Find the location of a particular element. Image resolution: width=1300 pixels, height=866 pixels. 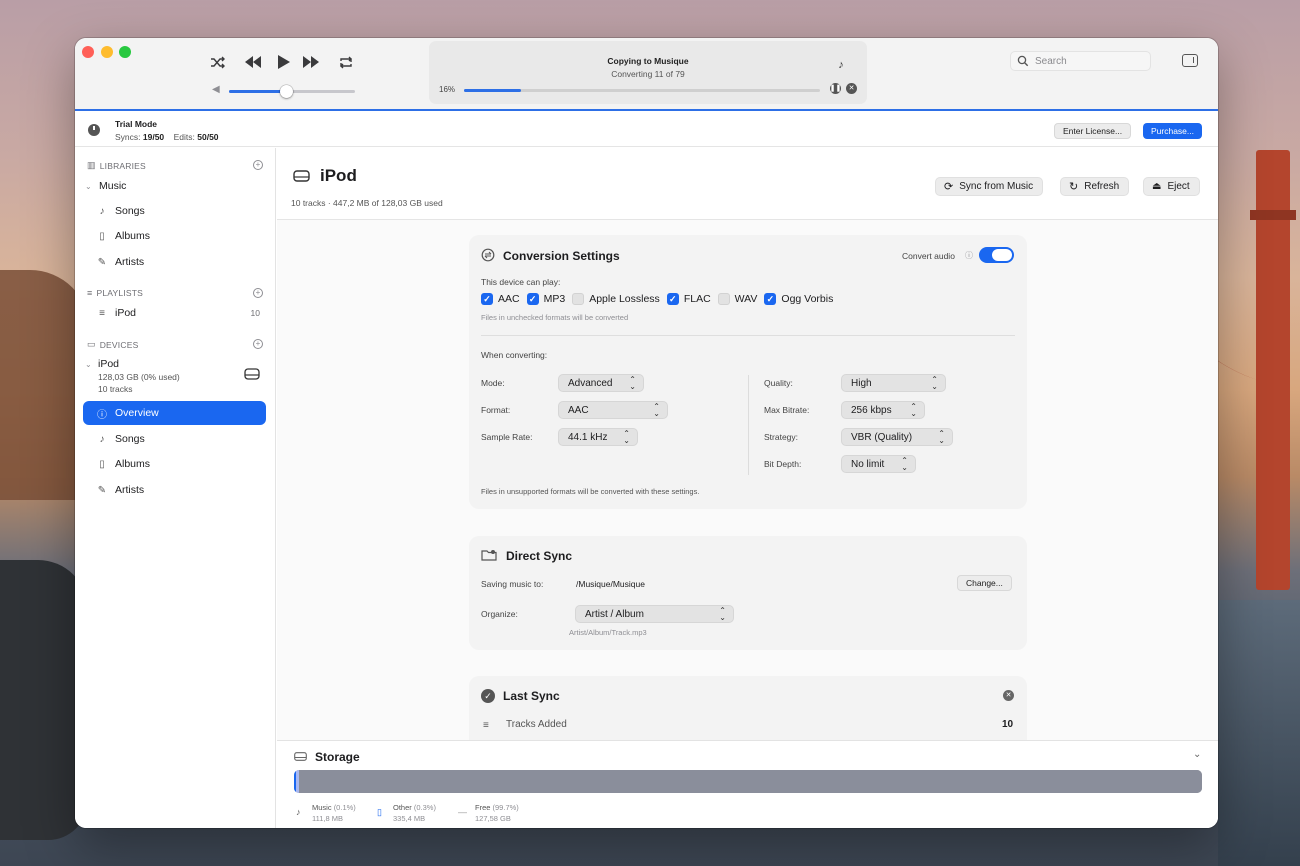

legend-name: Free is located at coordinates (483, 807).